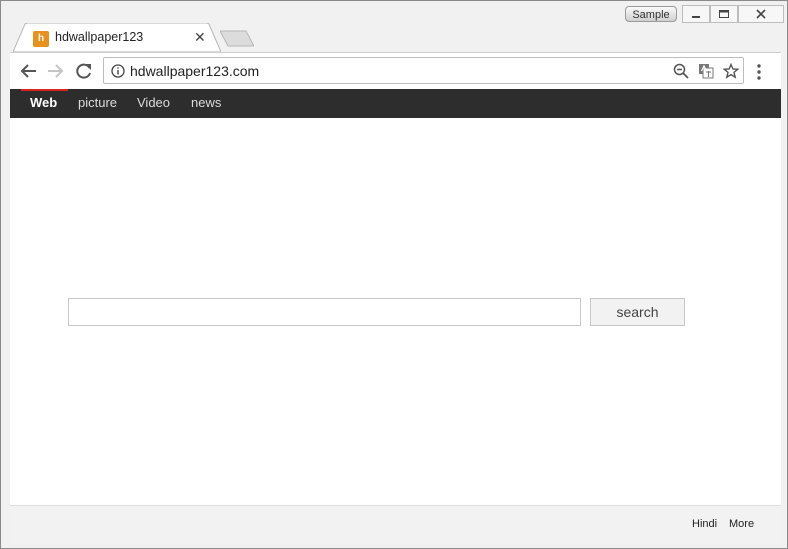 The width and height of the screenshot is (788, 549). I want to click on tab-title: hdwallpaper123, so click(99, 37).